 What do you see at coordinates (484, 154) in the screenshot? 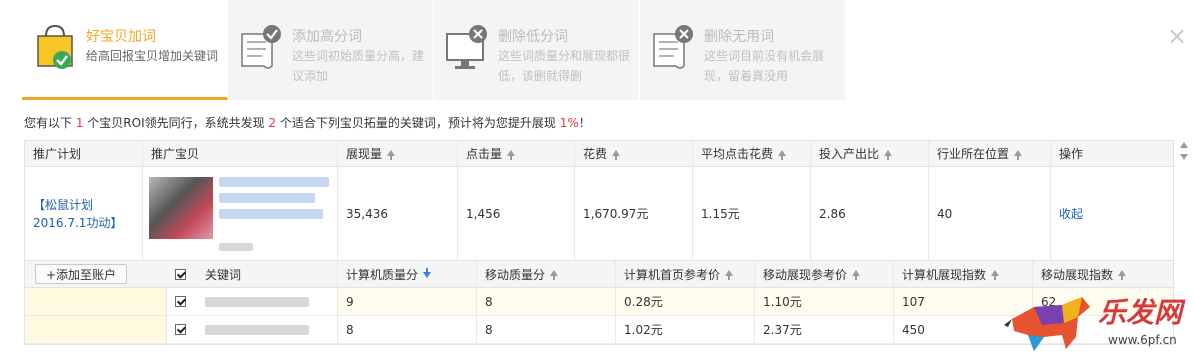
I see `header-label: 点击量` at bounding box center [484, 154].